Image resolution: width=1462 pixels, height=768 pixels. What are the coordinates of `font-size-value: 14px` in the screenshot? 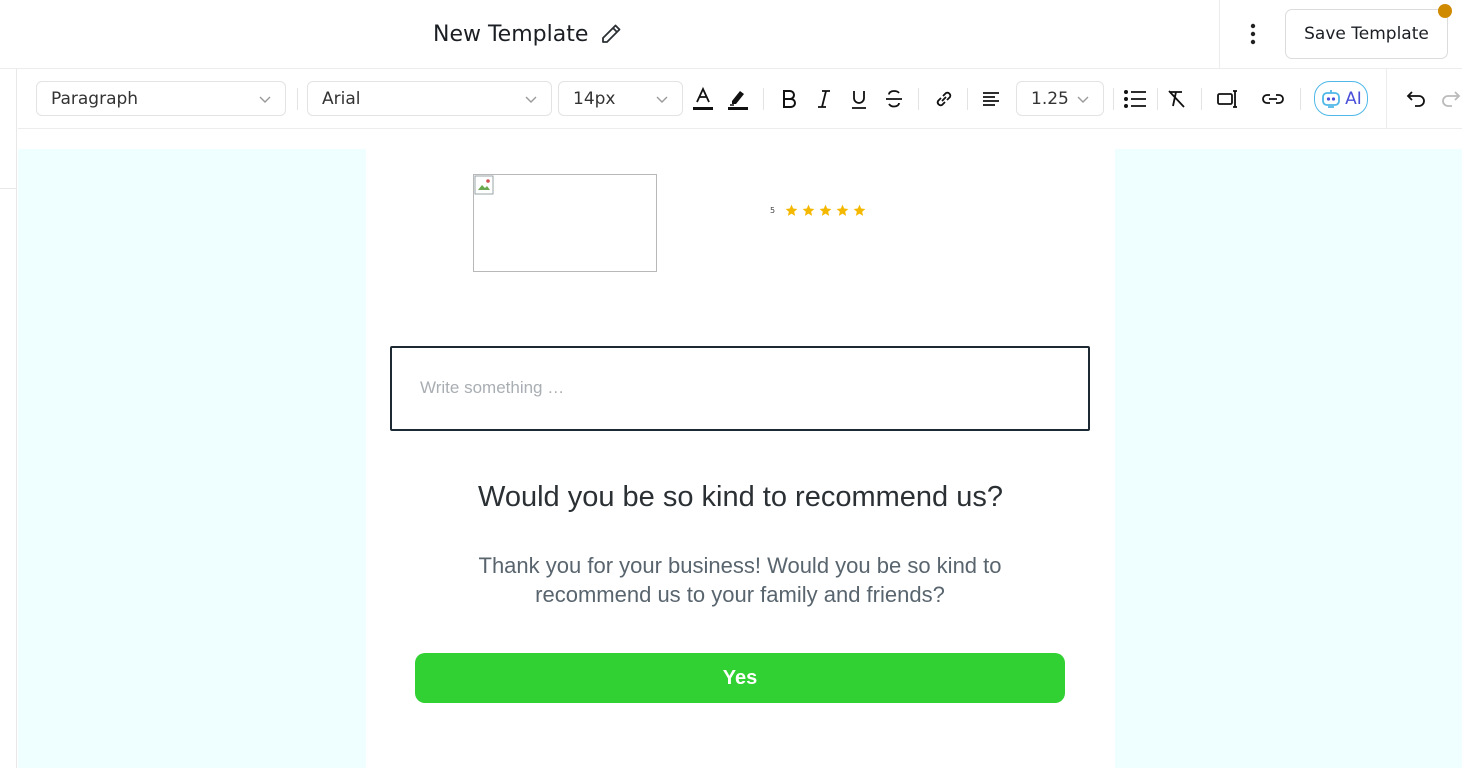 It's located at (594, 98).